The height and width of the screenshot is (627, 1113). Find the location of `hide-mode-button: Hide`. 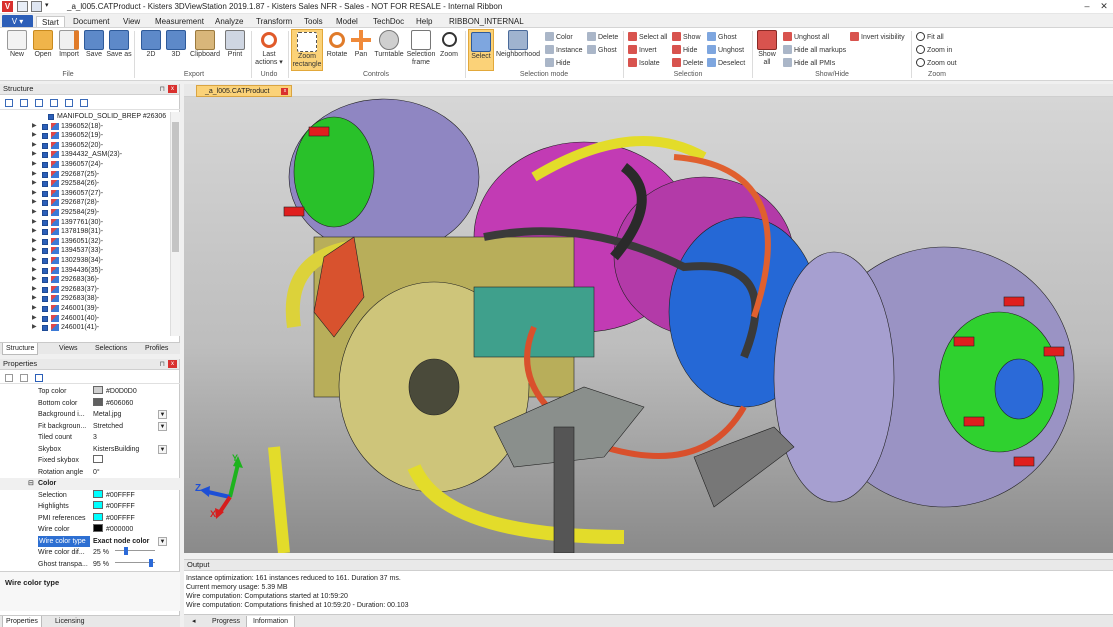

hide-mode-button: Hide is located at coordinates (557, 63).